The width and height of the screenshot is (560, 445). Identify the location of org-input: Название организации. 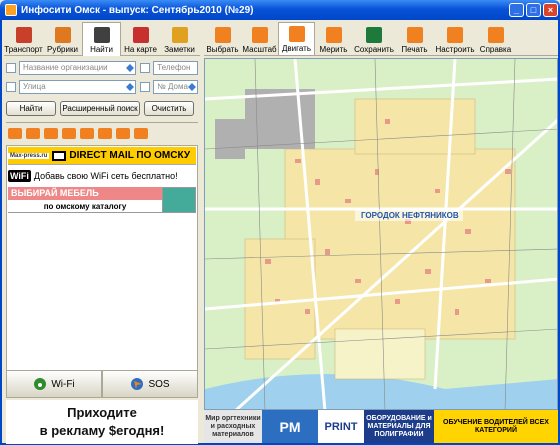
(77, 68).